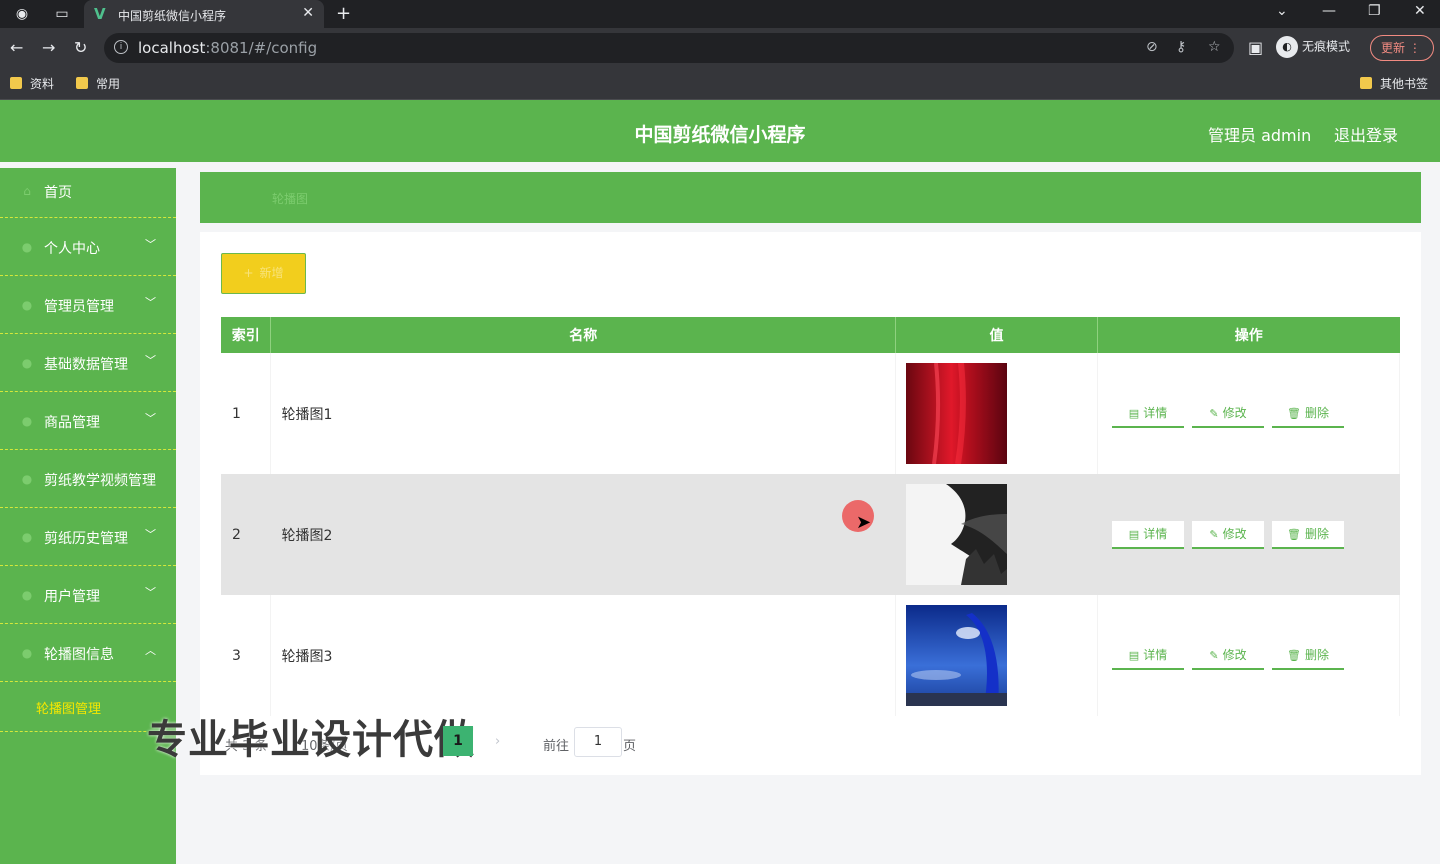 This screenshot has width=1440, height=864. What do you see at coordinates (27, 537) in the screenshot?
I see `history-icon: ●` at bounding box center [27, 537].